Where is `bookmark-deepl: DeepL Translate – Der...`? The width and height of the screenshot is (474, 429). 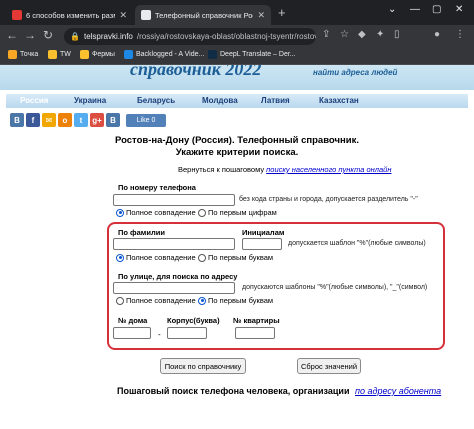 bookmark-deepl: DeepL Translate – Der... is located at coordinates (252, 54).